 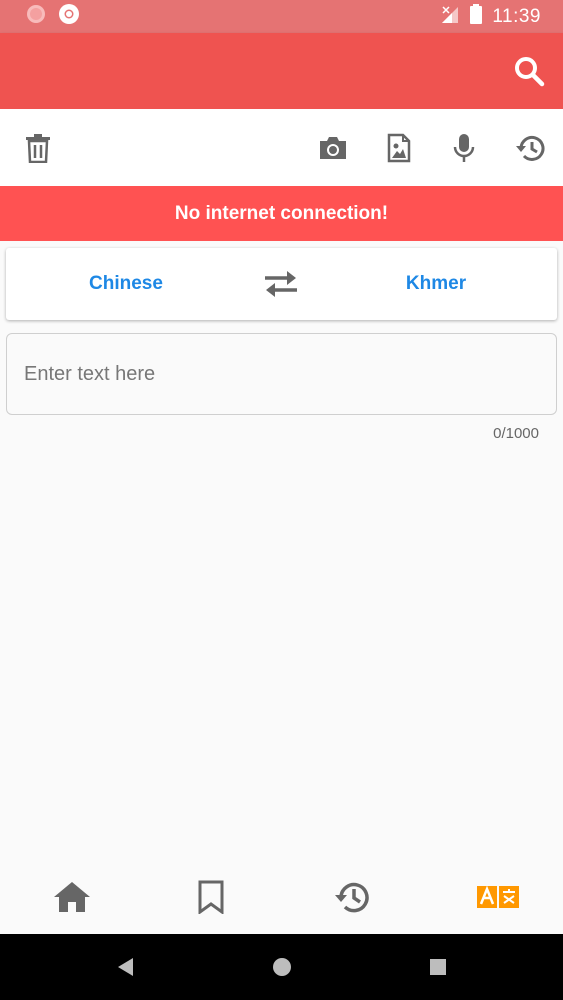 I want to click on bottom-nav, so click(x=281, y=897).